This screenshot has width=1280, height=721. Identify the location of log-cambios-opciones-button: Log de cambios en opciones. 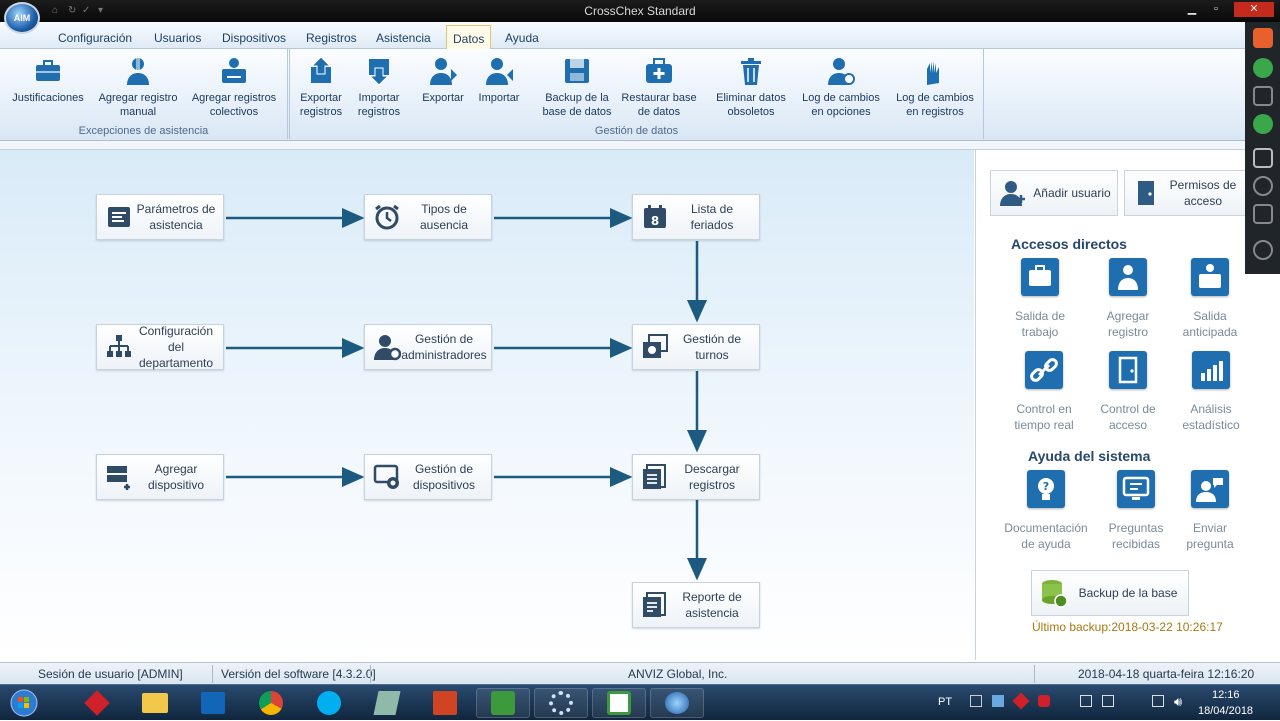
(841, 87).